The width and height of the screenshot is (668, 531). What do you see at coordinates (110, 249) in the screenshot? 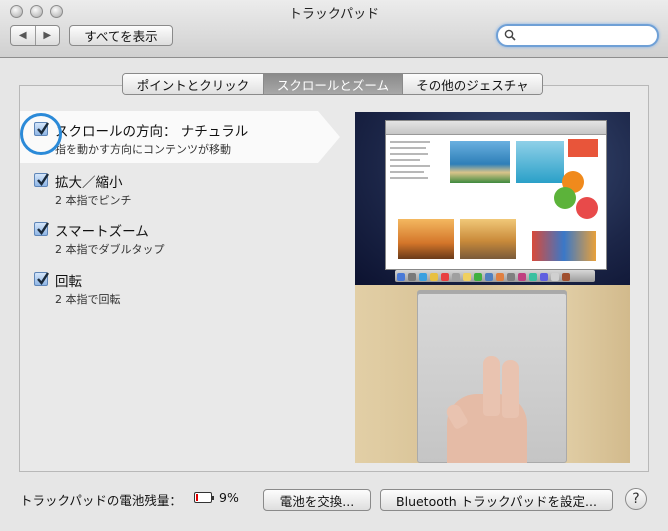
I see `option-subtitle: 2 本指でダブルタップ` at bounding box center [110, 249].